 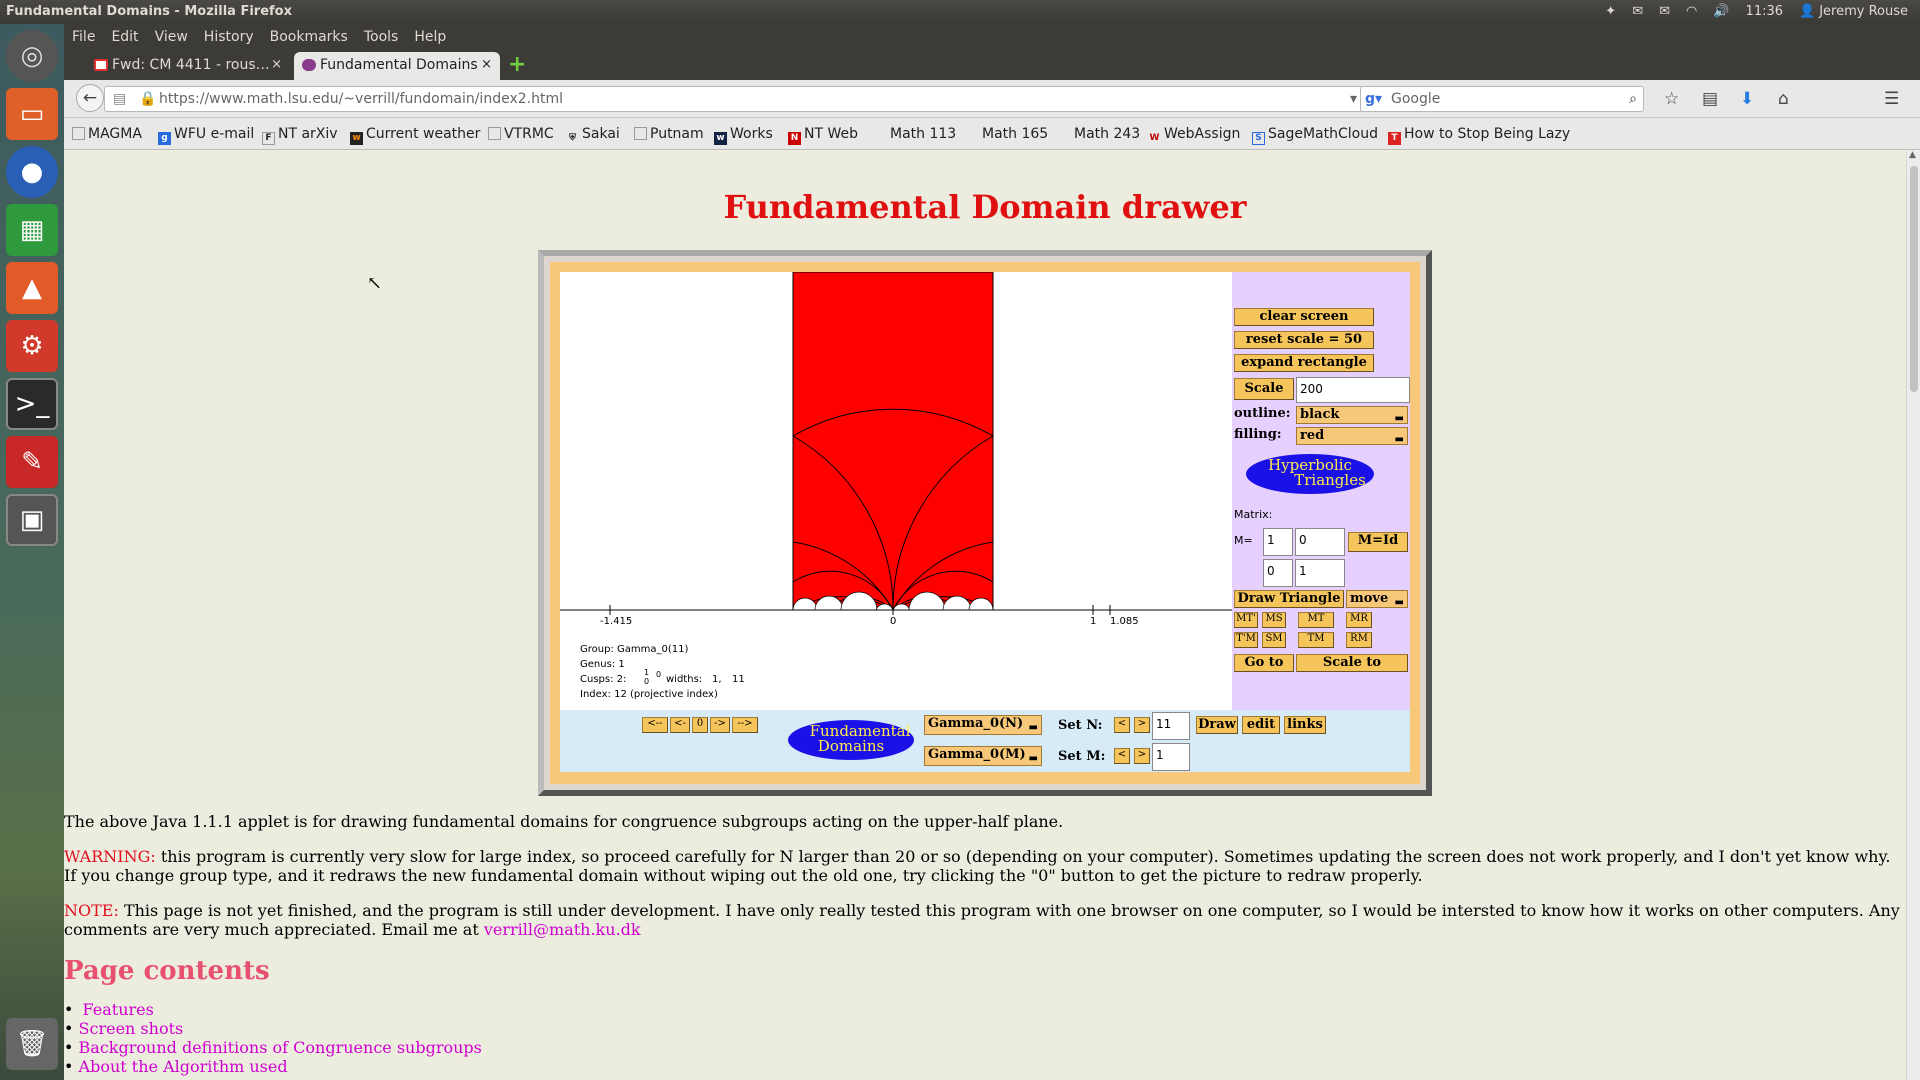 What do you see at coordinates (1274, 620) in the screenshot?
I see `ms-button: MS` at bounding box center [1274, 620].